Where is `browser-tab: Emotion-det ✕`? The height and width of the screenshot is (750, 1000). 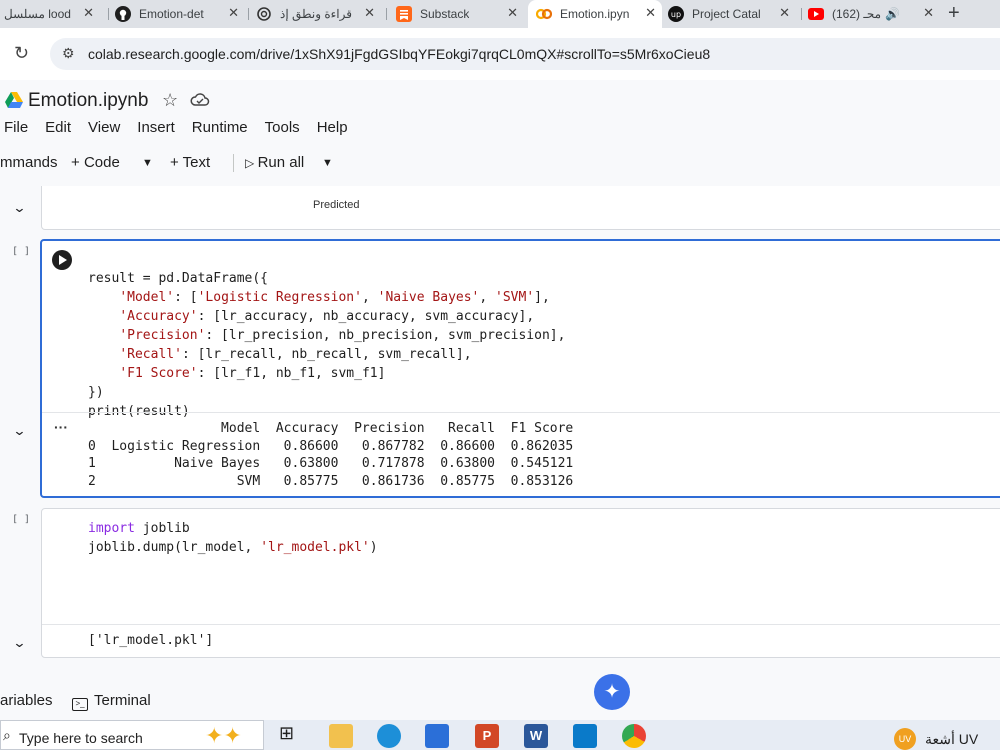
browser-tab: Emotion-det ✕ is located at coordinates (180, 14).